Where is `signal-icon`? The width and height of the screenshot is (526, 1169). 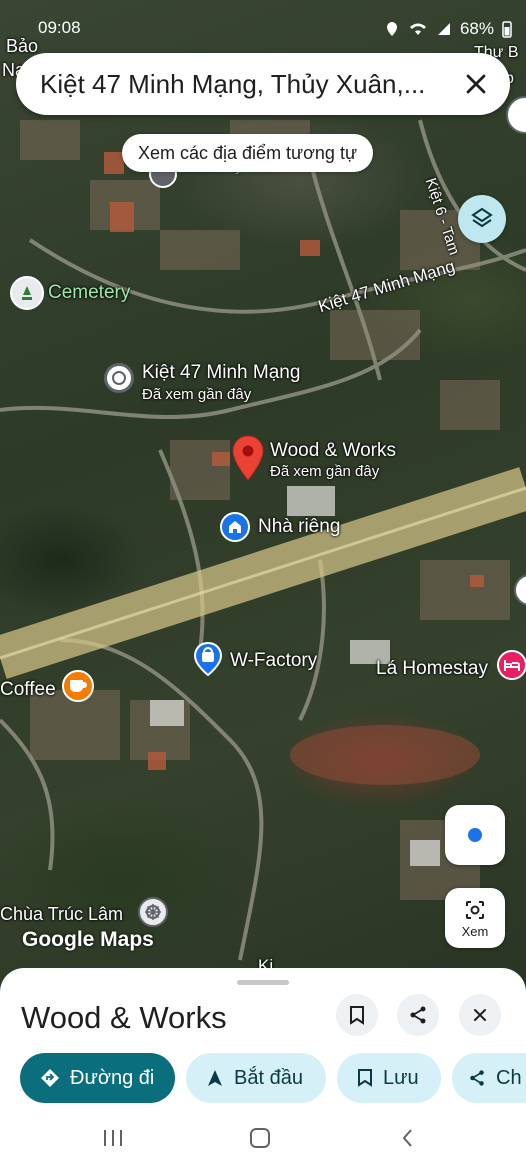
signal-icon is located at coordinates (443, 29).